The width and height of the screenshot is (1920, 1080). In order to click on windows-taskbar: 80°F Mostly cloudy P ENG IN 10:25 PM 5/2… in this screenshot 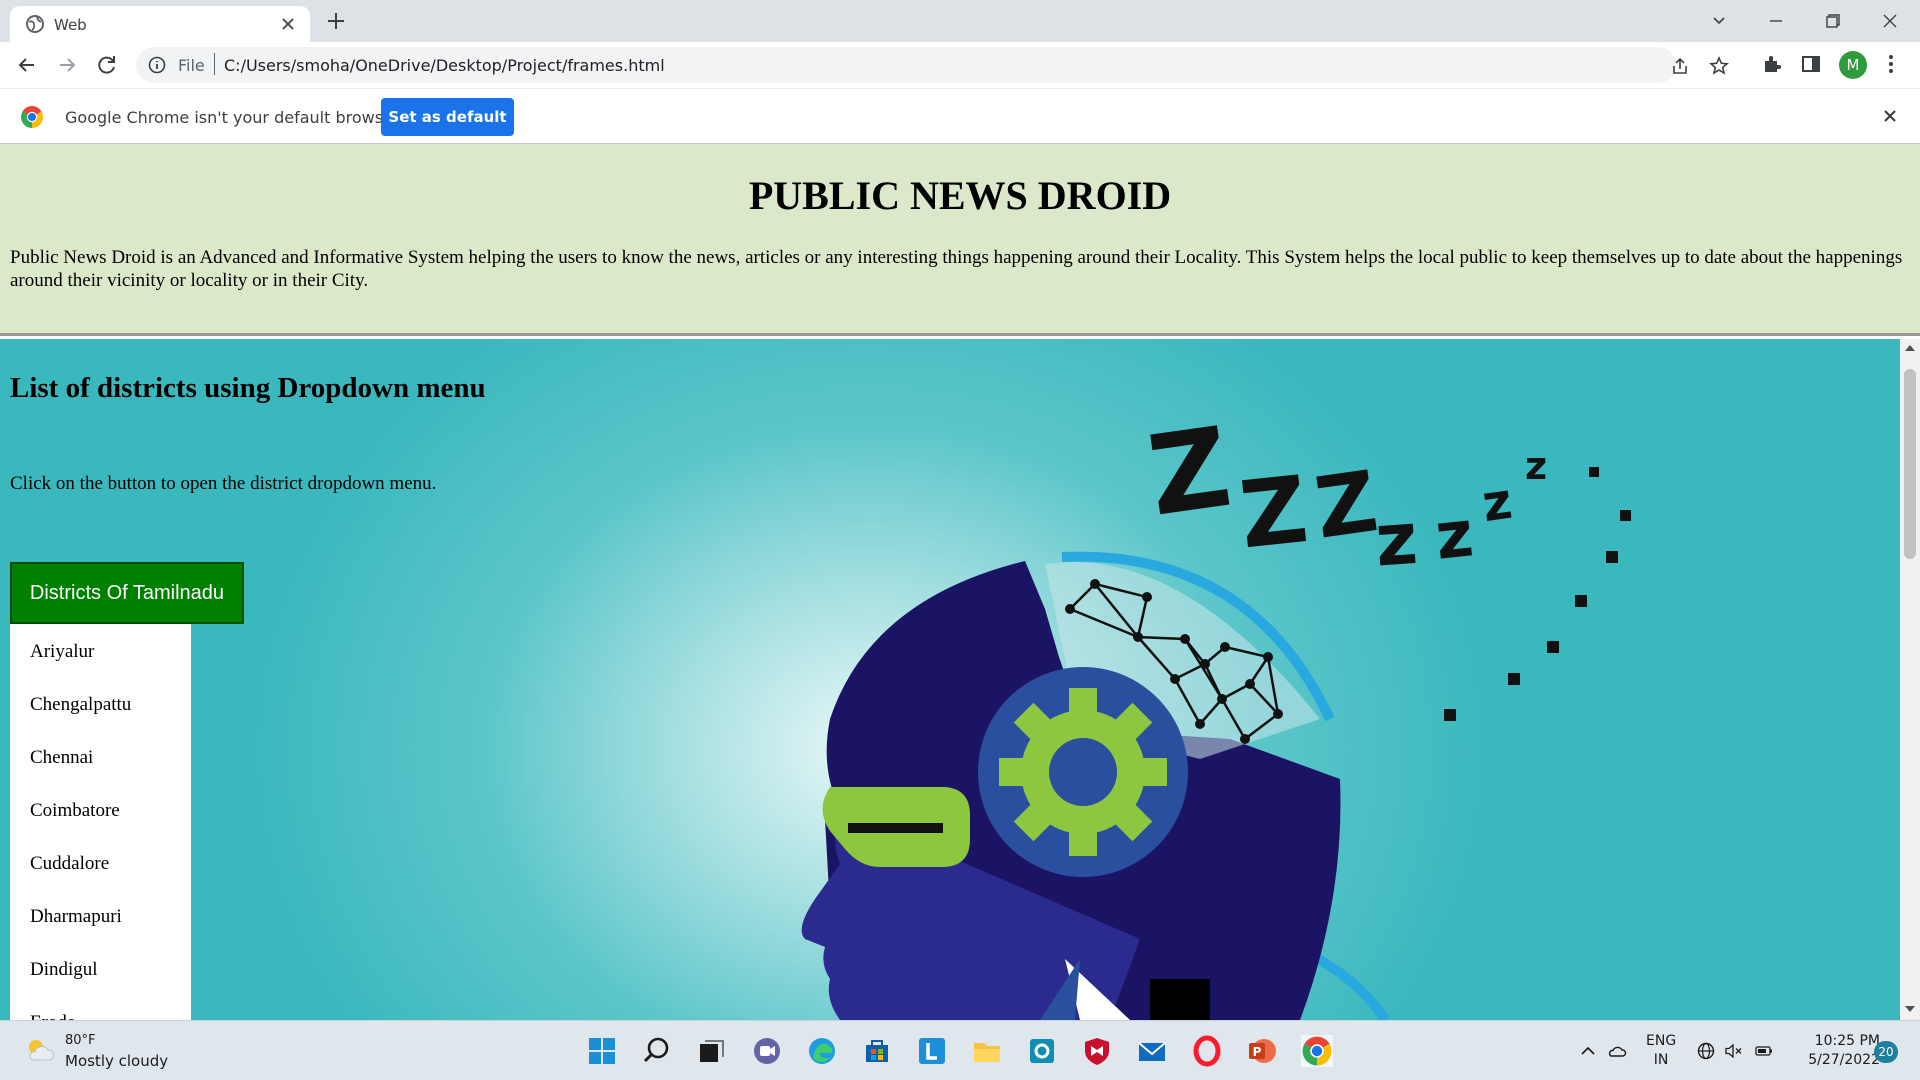, I will do `click(960, 1050)`.